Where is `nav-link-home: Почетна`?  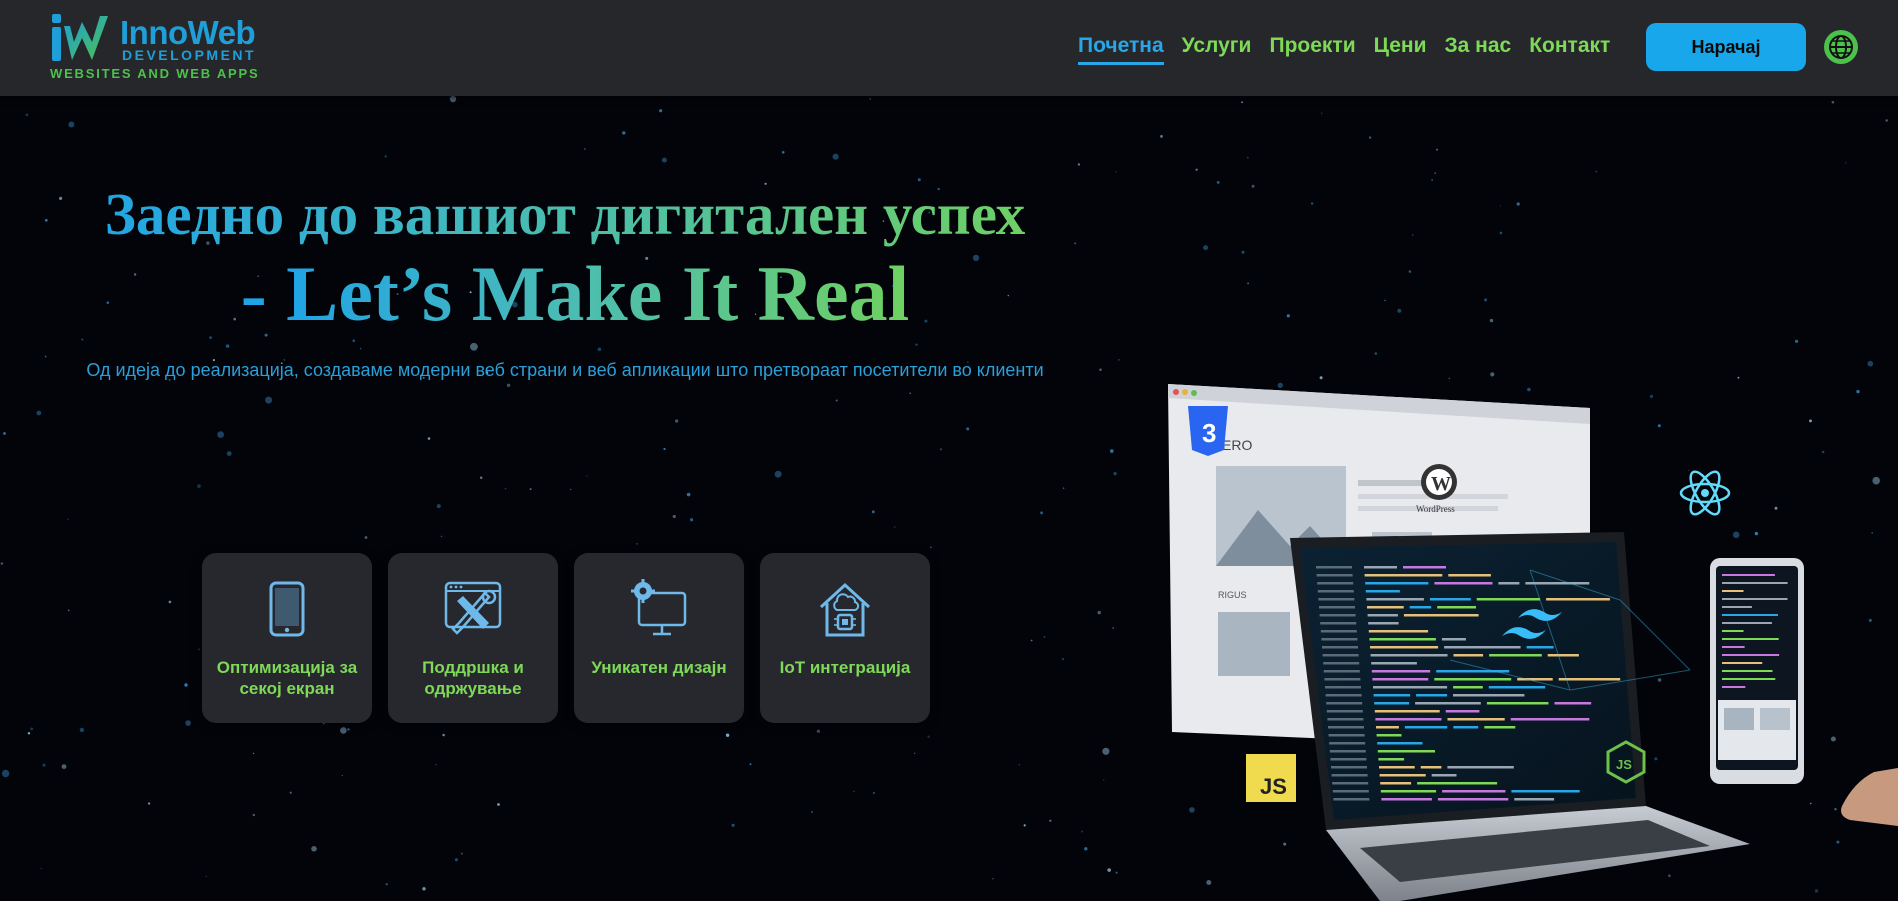 nav-link-home: Почетна is located at coordinates (1121, 49).